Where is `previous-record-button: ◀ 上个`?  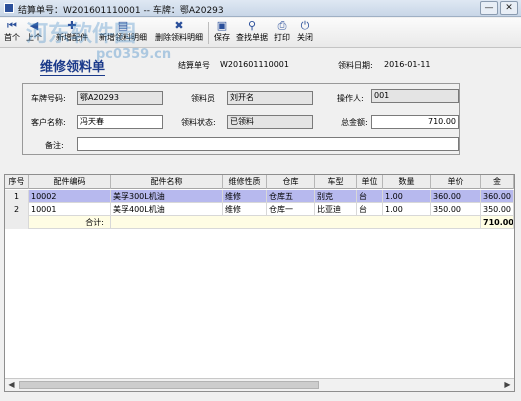 previous-record-button: ◀ 上个 is located at coordinates (34, 33).